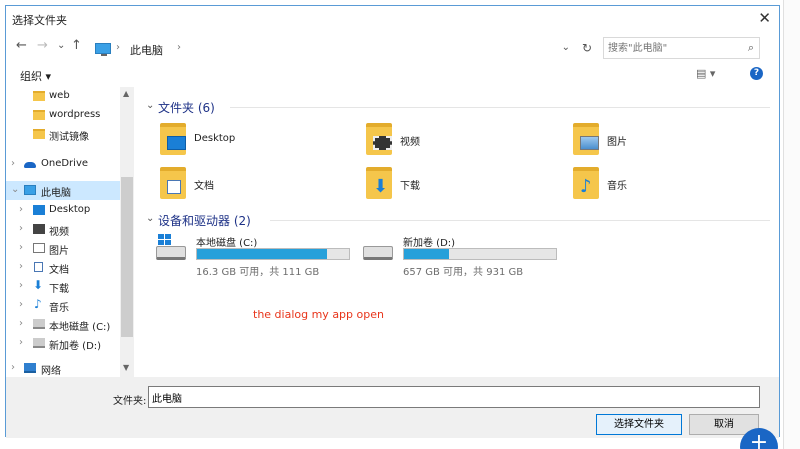 The width and height of the screenshot is (800, 449). I want to click on up-arrow-icon: ↑, so click(76, 45).